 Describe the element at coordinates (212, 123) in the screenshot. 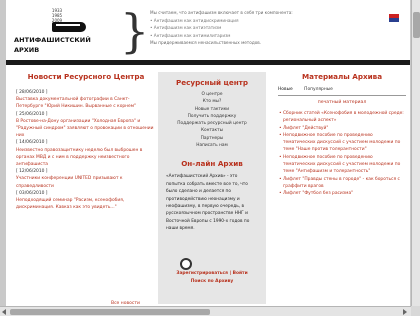

I see `menu-item-support-center: Поддержать ресурсный центр` at that location.